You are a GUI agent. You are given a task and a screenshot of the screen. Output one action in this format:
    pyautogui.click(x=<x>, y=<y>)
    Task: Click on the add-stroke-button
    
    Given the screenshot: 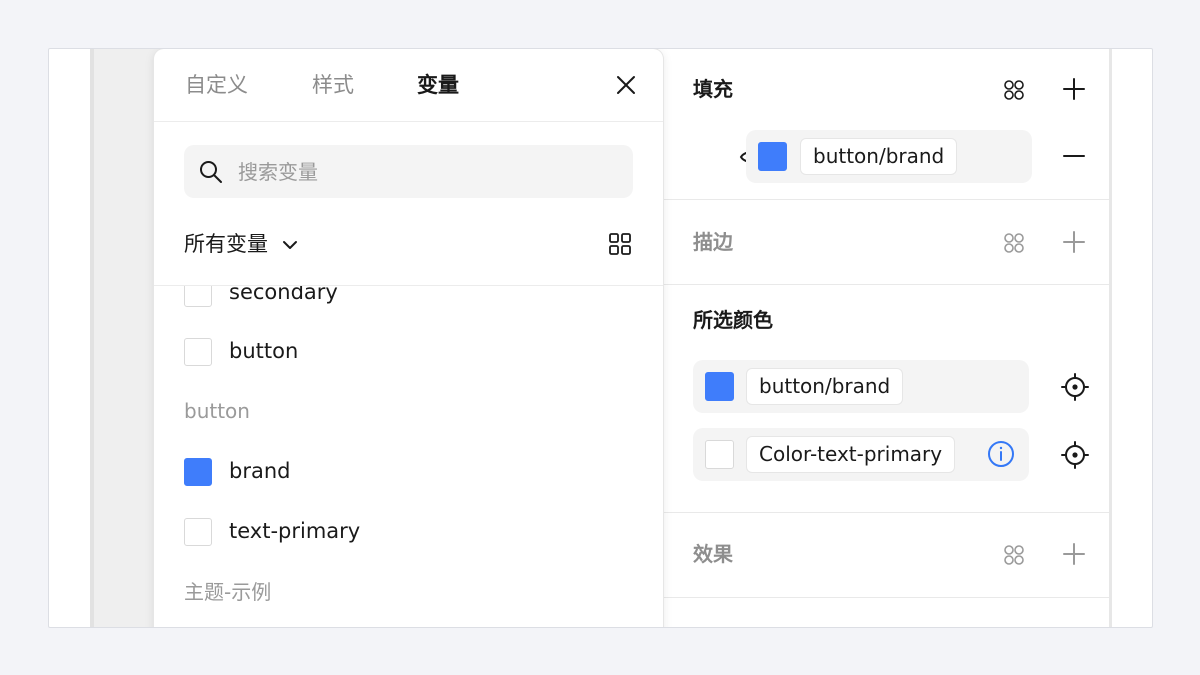 What is the action you would take?
    pyautogui.click(x=1074, y=242)
    